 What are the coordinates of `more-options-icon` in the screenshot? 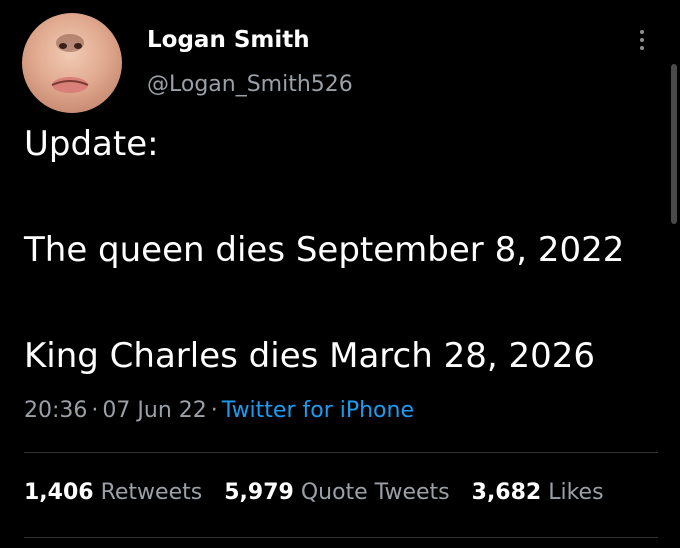 It's located at (642, 42).